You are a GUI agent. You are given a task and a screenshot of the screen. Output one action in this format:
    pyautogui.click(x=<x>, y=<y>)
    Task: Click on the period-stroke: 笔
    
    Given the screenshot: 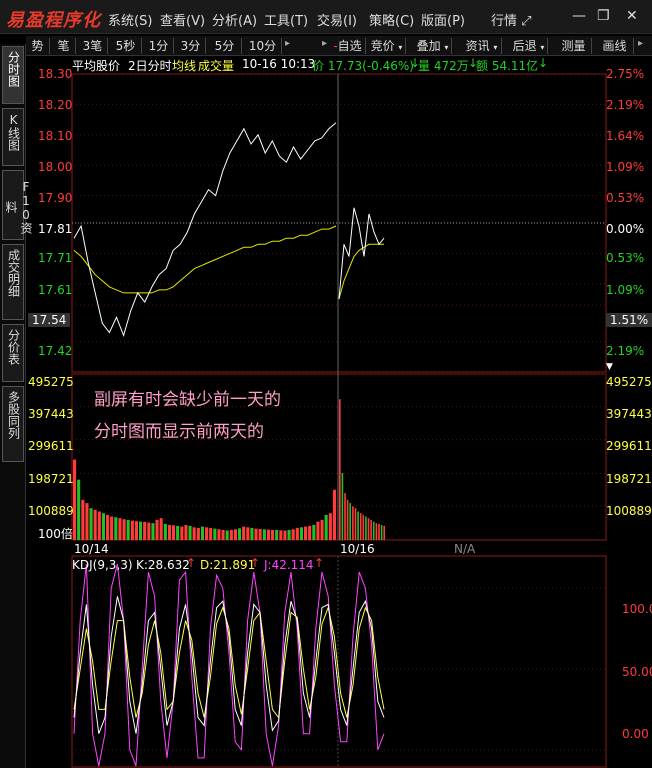 What is the action you would take?
    pyautogui.click(x=64, y=46)
    